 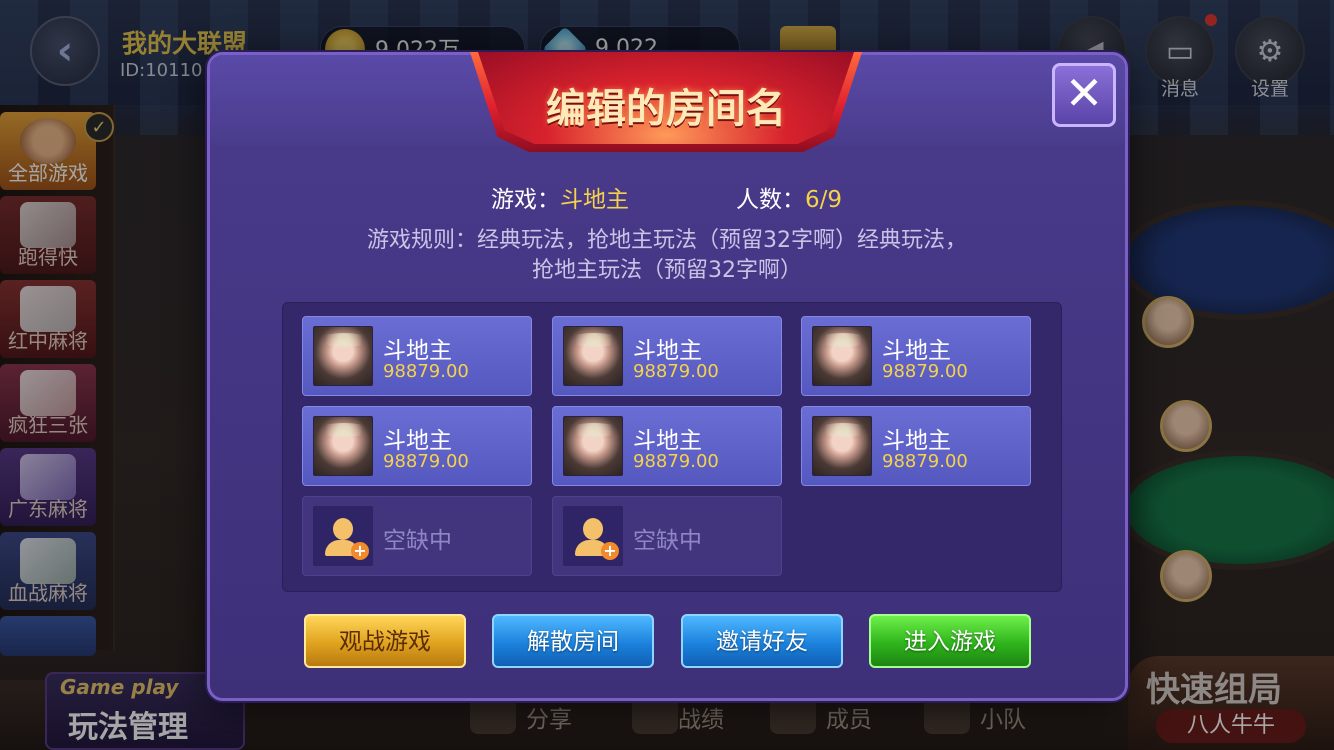 I want to click on players-label: 人数：, so click(x=770, y=200).